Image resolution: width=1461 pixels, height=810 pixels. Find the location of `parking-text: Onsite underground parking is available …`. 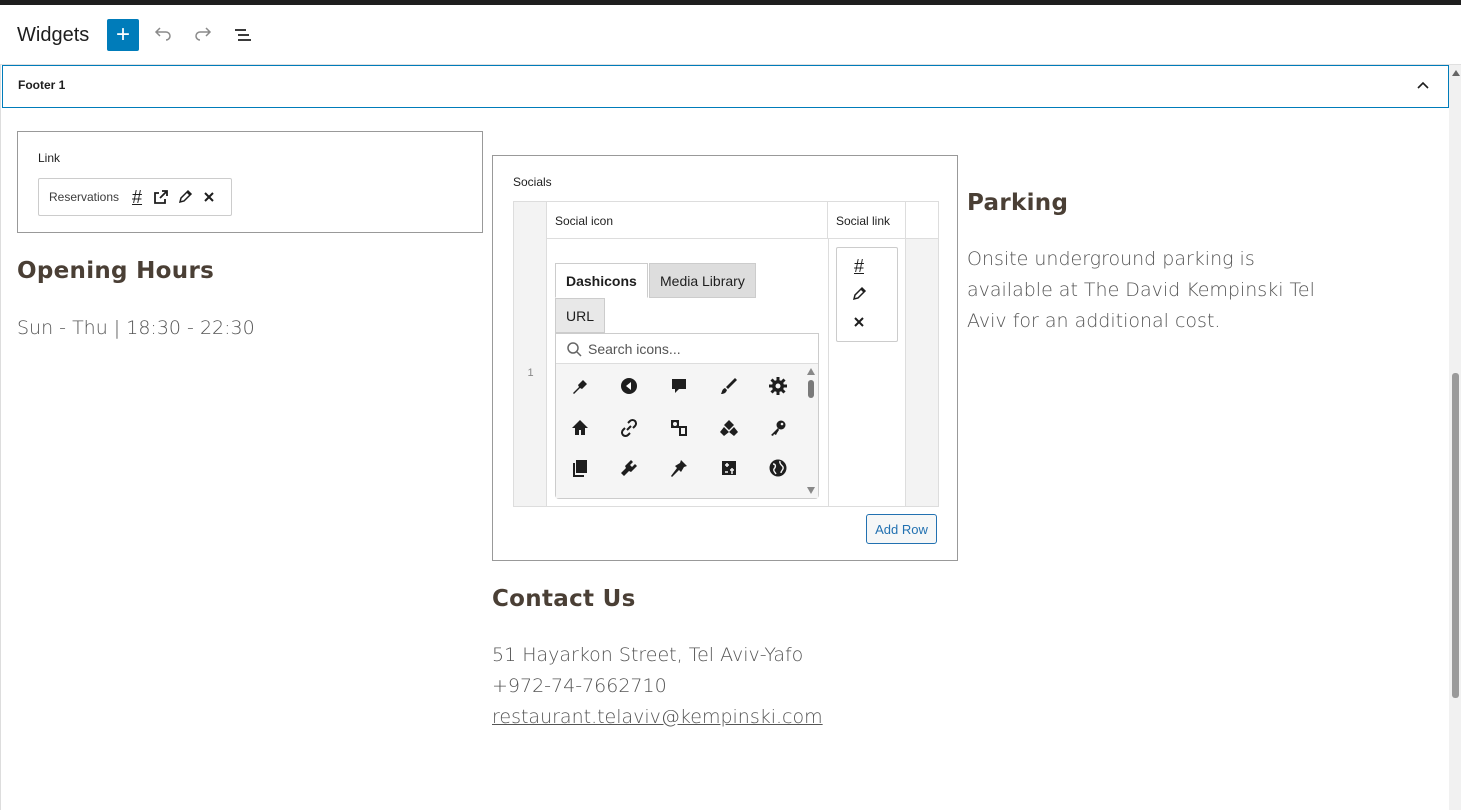

parking-text: Onsite underground parking is available … is located at coordinates (1147, 290).